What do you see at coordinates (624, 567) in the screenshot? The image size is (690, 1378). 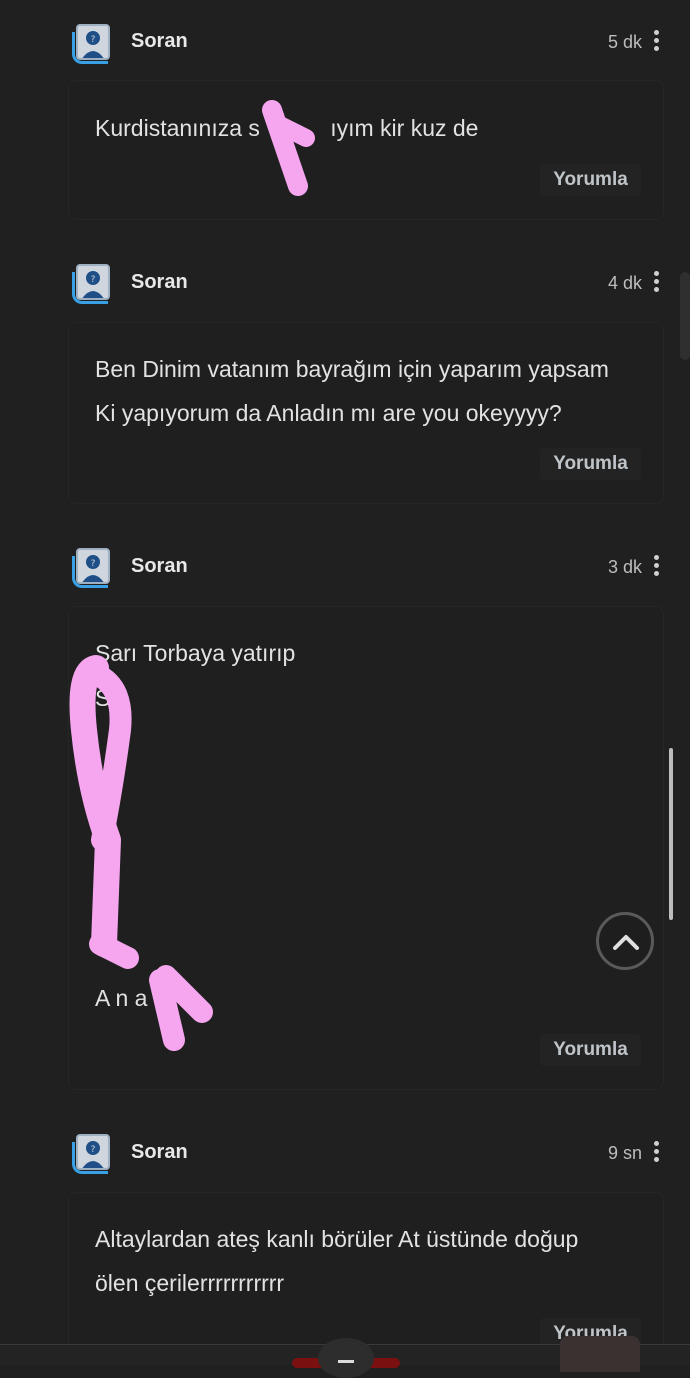 I see `comment-time: 3 dk` at bounding box center [624, 567].